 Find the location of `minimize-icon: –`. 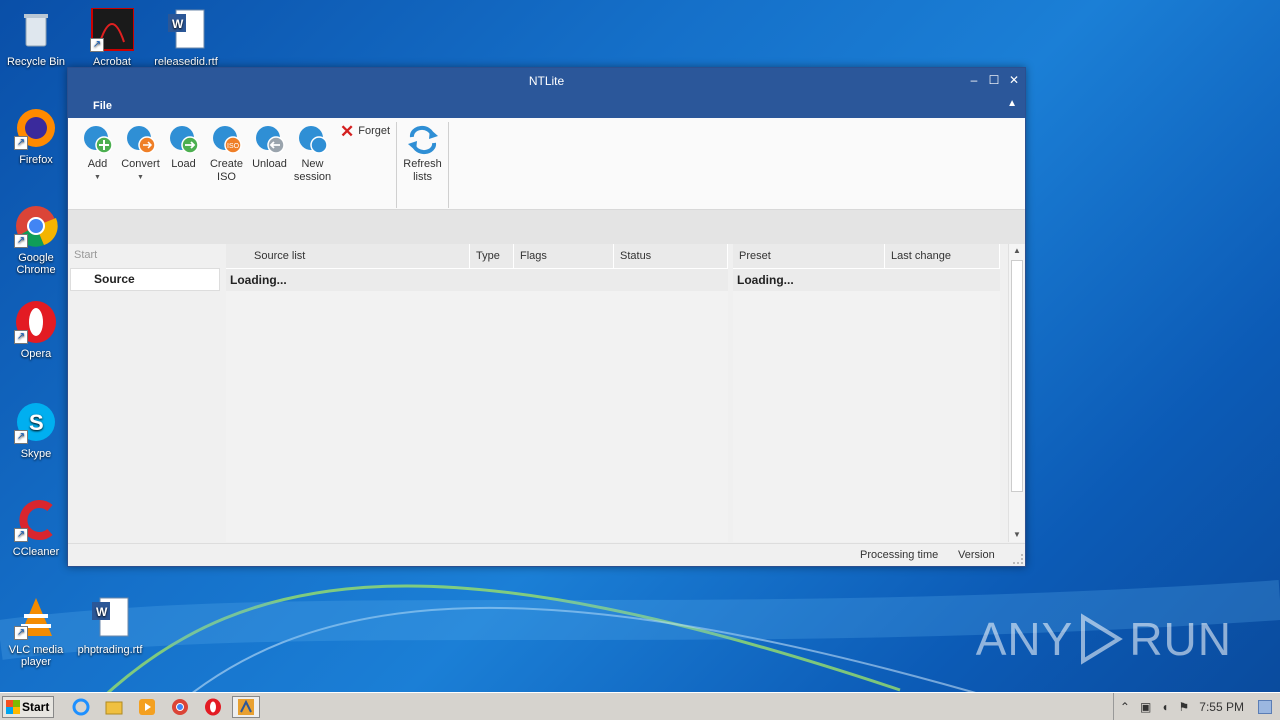

minimize-icon: – is located at coordinates (974, 80).